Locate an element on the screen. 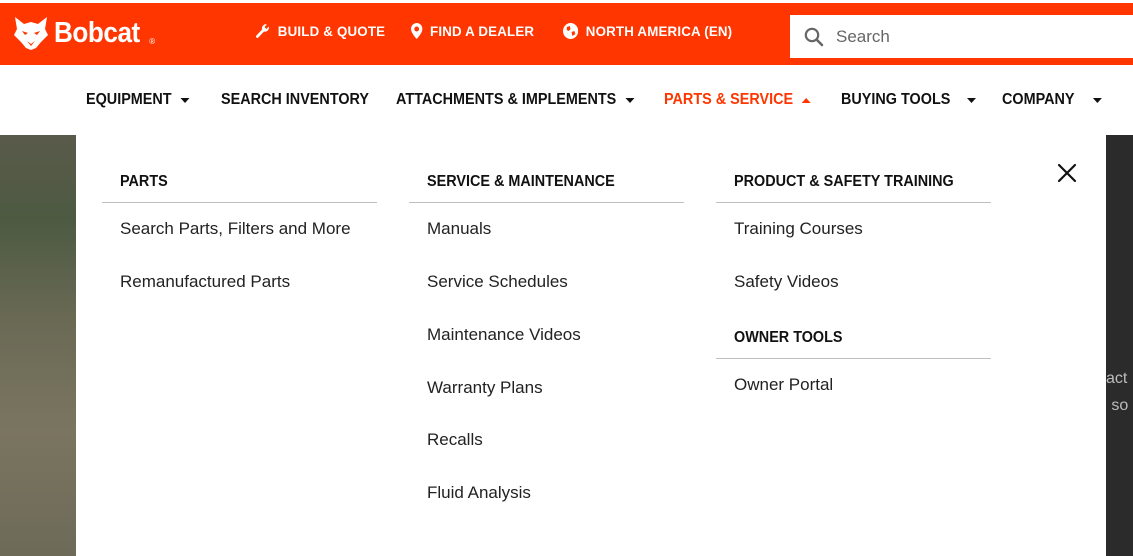 Image resolution: width=1133 pixels, height=556 pixels. brand-name: Bobcat is located at coordinates (97, 32).